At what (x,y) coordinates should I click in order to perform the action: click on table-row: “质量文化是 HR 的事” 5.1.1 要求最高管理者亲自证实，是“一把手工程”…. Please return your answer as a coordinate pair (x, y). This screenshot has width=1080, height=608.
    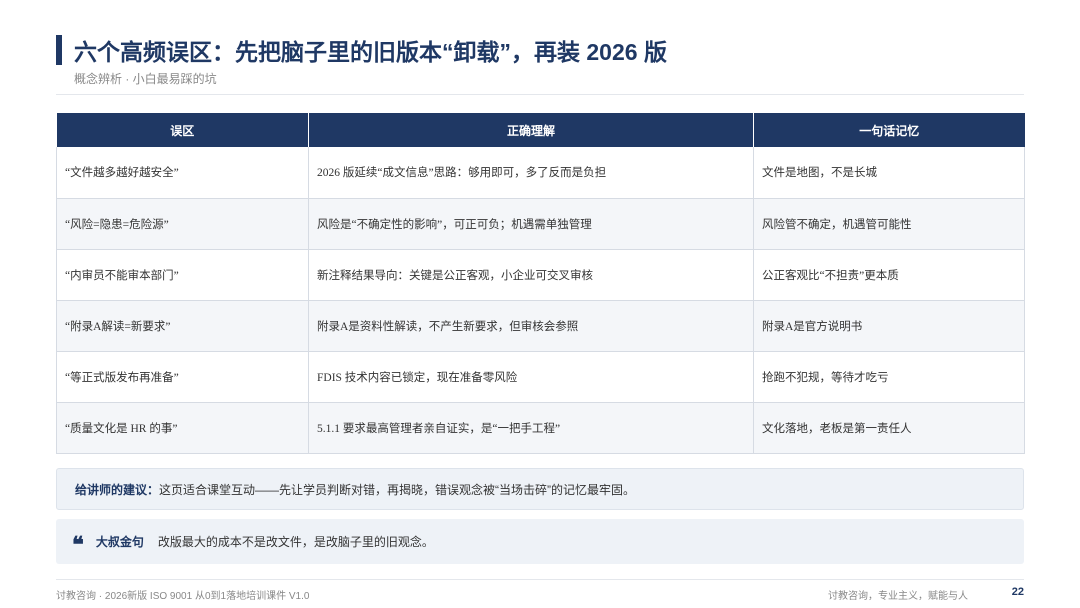
    Looking at the image, I should click on (540, 428).